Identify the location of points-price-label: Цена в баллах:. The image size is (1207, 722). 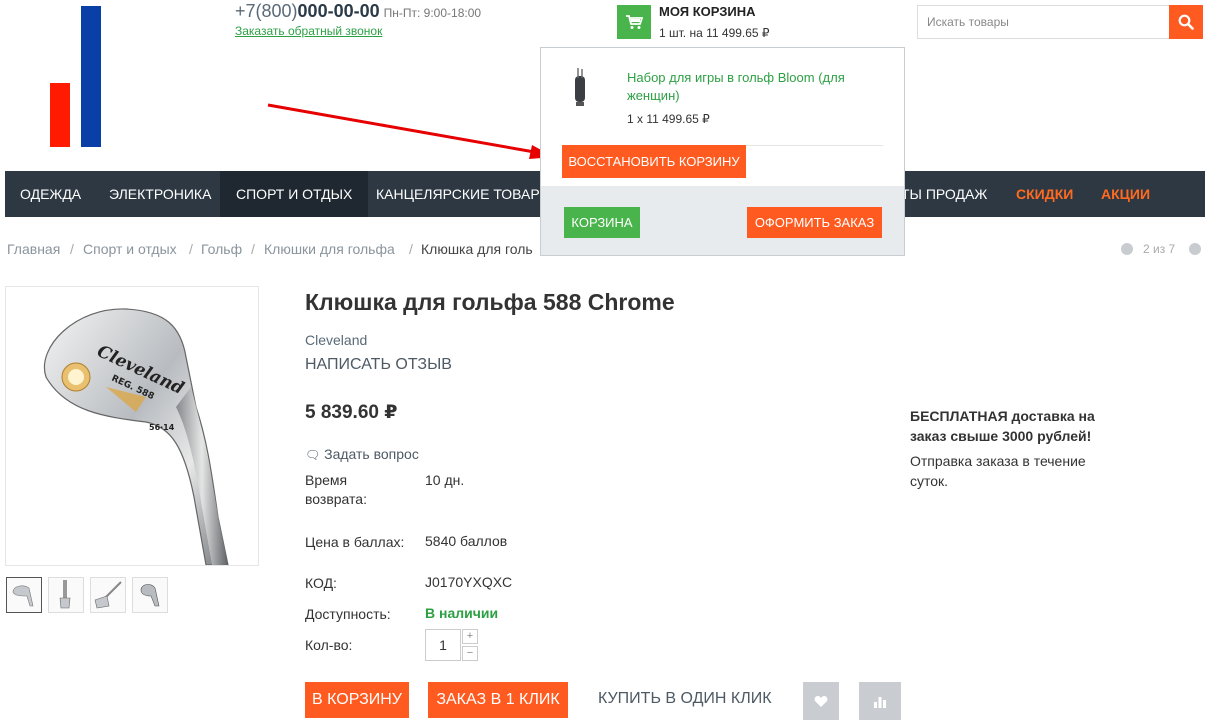
(355, 542).